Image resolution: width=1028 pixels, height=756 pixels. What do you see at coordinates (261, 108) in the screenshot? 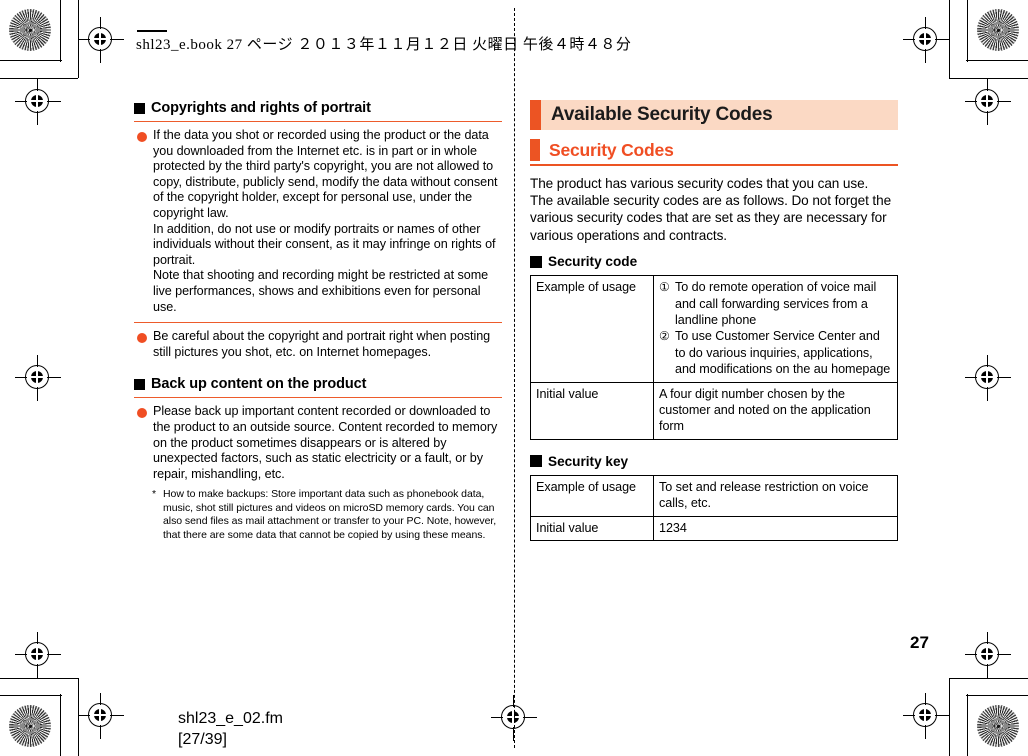
I see `section-heading-label: Copyrights and rights of portrait` at bounding box center [261, 108].